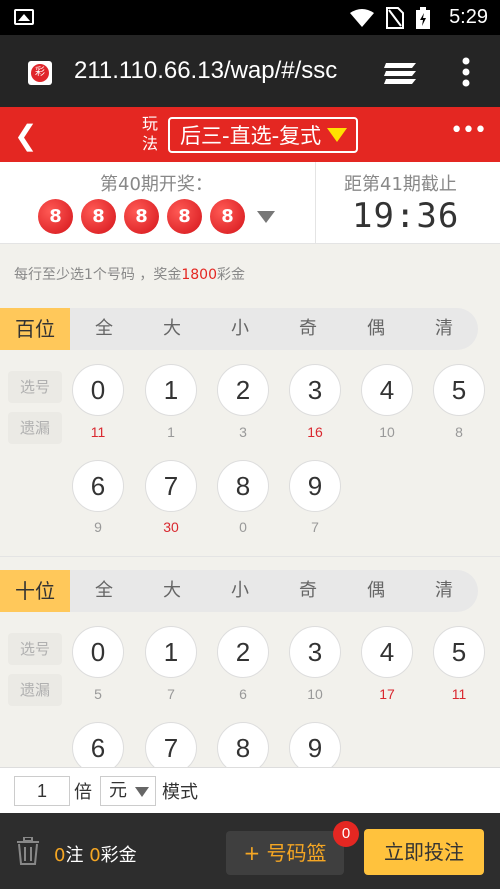 This screenshot has width=500, height=889. I want to click on last-draw-label: 第40期开奖：, so click(156, 184).